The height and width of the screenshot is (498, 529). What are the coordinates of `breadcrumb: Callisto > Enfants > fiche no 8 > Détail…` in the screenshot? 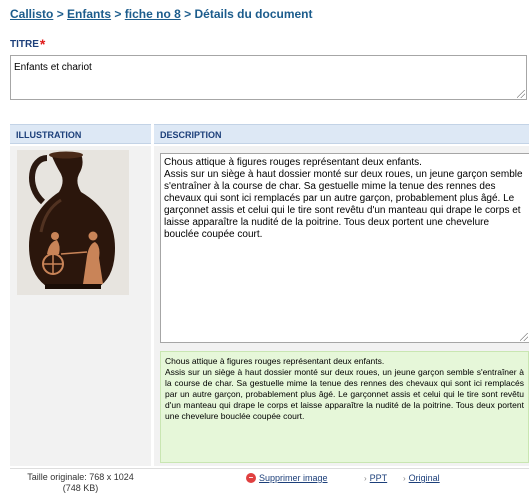 It's located at (161, 14).